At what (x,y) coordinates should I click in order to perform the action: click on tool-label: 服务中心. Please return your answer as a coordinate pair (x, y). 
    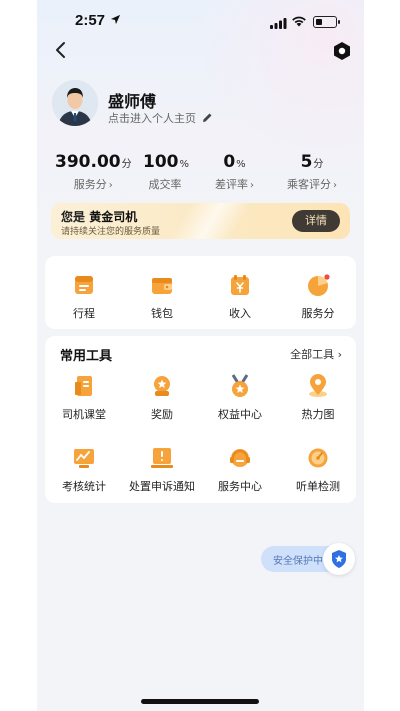
    Looking at the image, I should click on (240, 486).